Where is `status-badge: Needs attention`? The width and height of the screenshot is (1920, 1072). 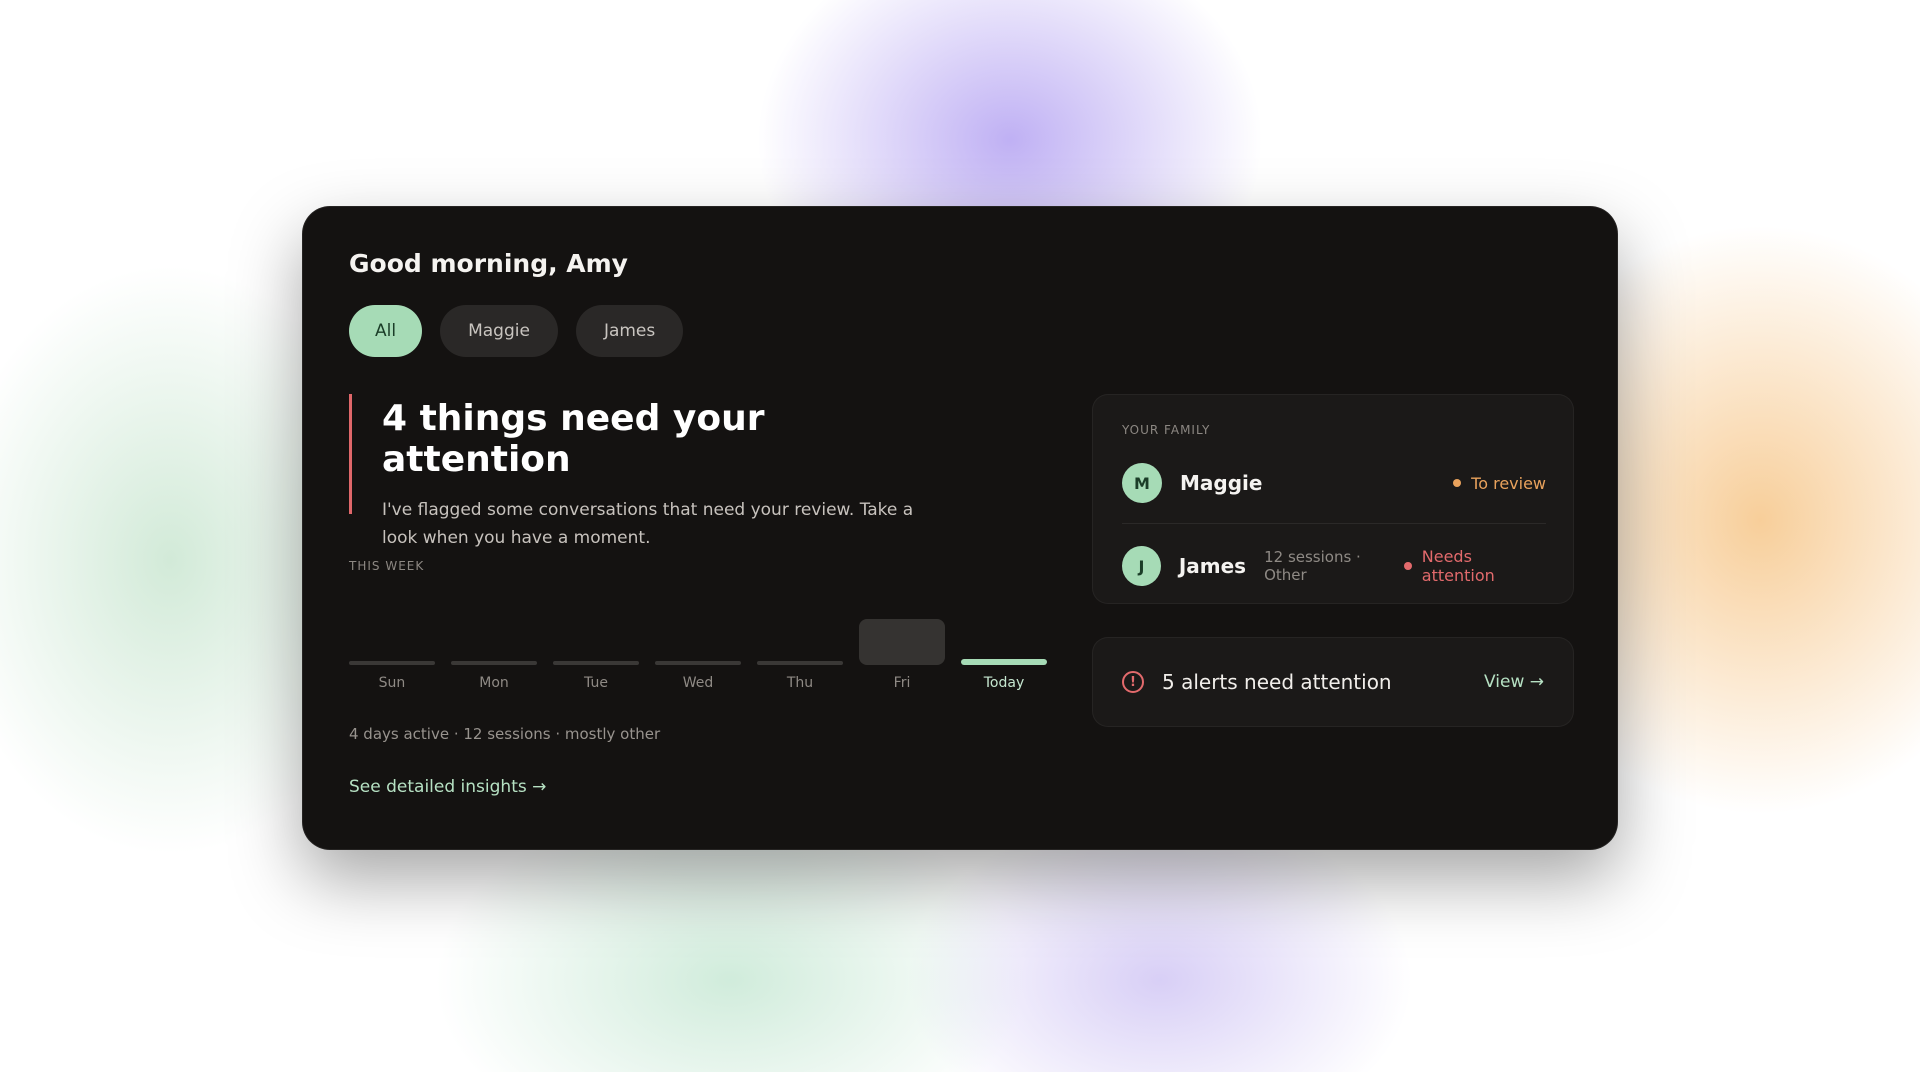
status-badge: Needs attention is located at coordinates (1475, 566).